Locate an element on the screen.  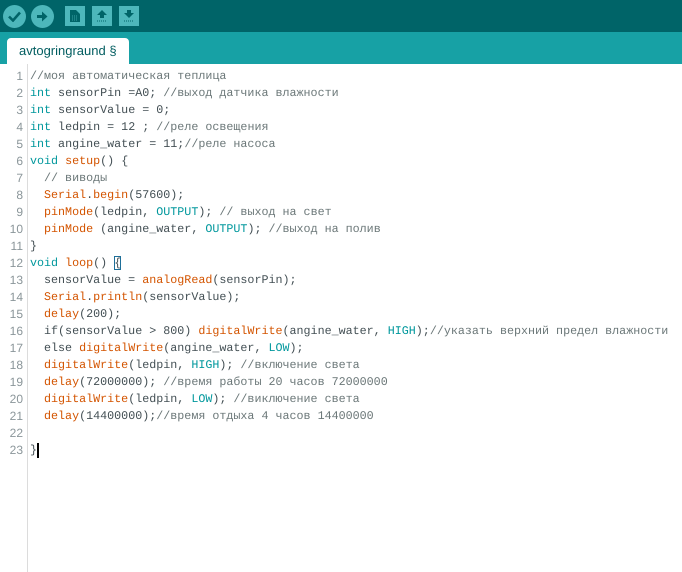
line-number: 23 is located at coordinates (16, 450).